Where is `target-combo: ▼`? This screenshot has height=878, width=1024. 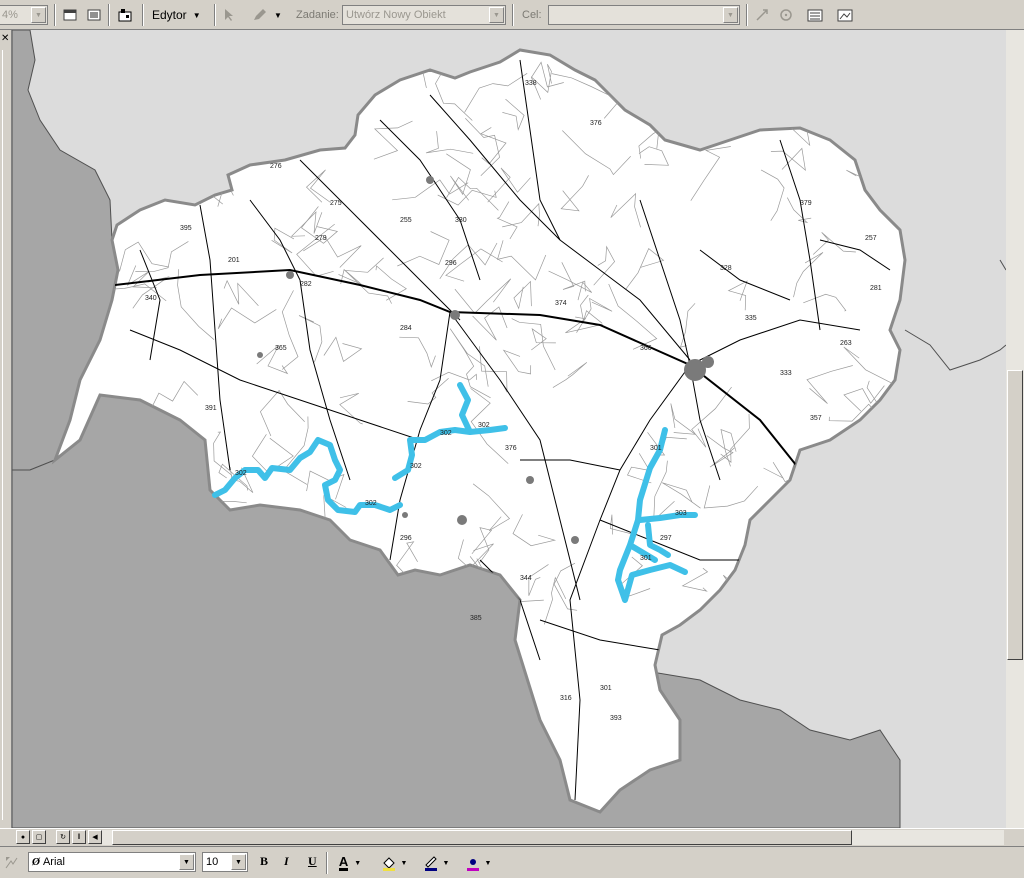 target-combo: ▼ is located at coordinates (644, 15).